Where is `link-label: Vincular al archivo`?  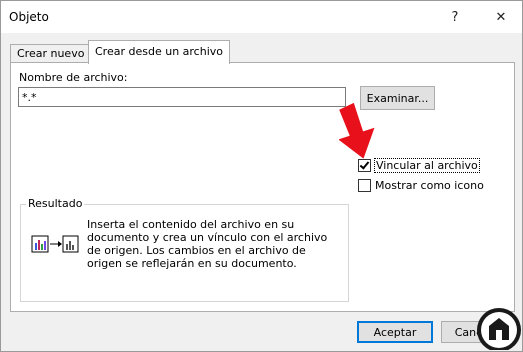 link-label: Vincular al archivo is located at coordinates (427, 165).